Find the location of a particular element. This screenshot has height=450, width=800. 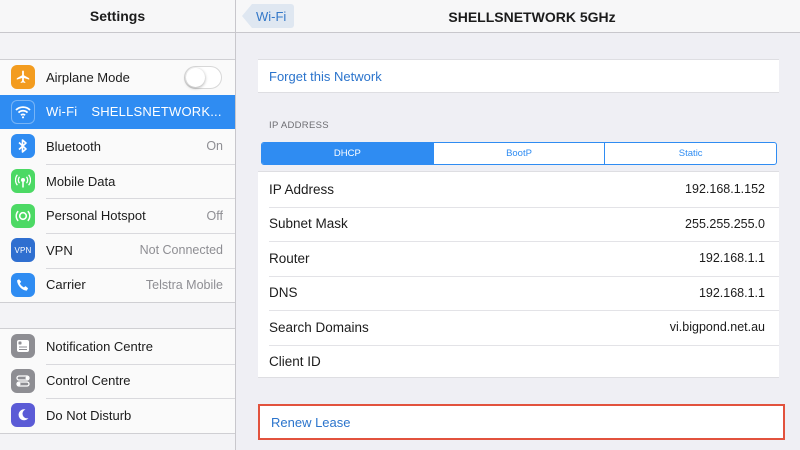

hotspot-icon is located at coordinates (23, 215).